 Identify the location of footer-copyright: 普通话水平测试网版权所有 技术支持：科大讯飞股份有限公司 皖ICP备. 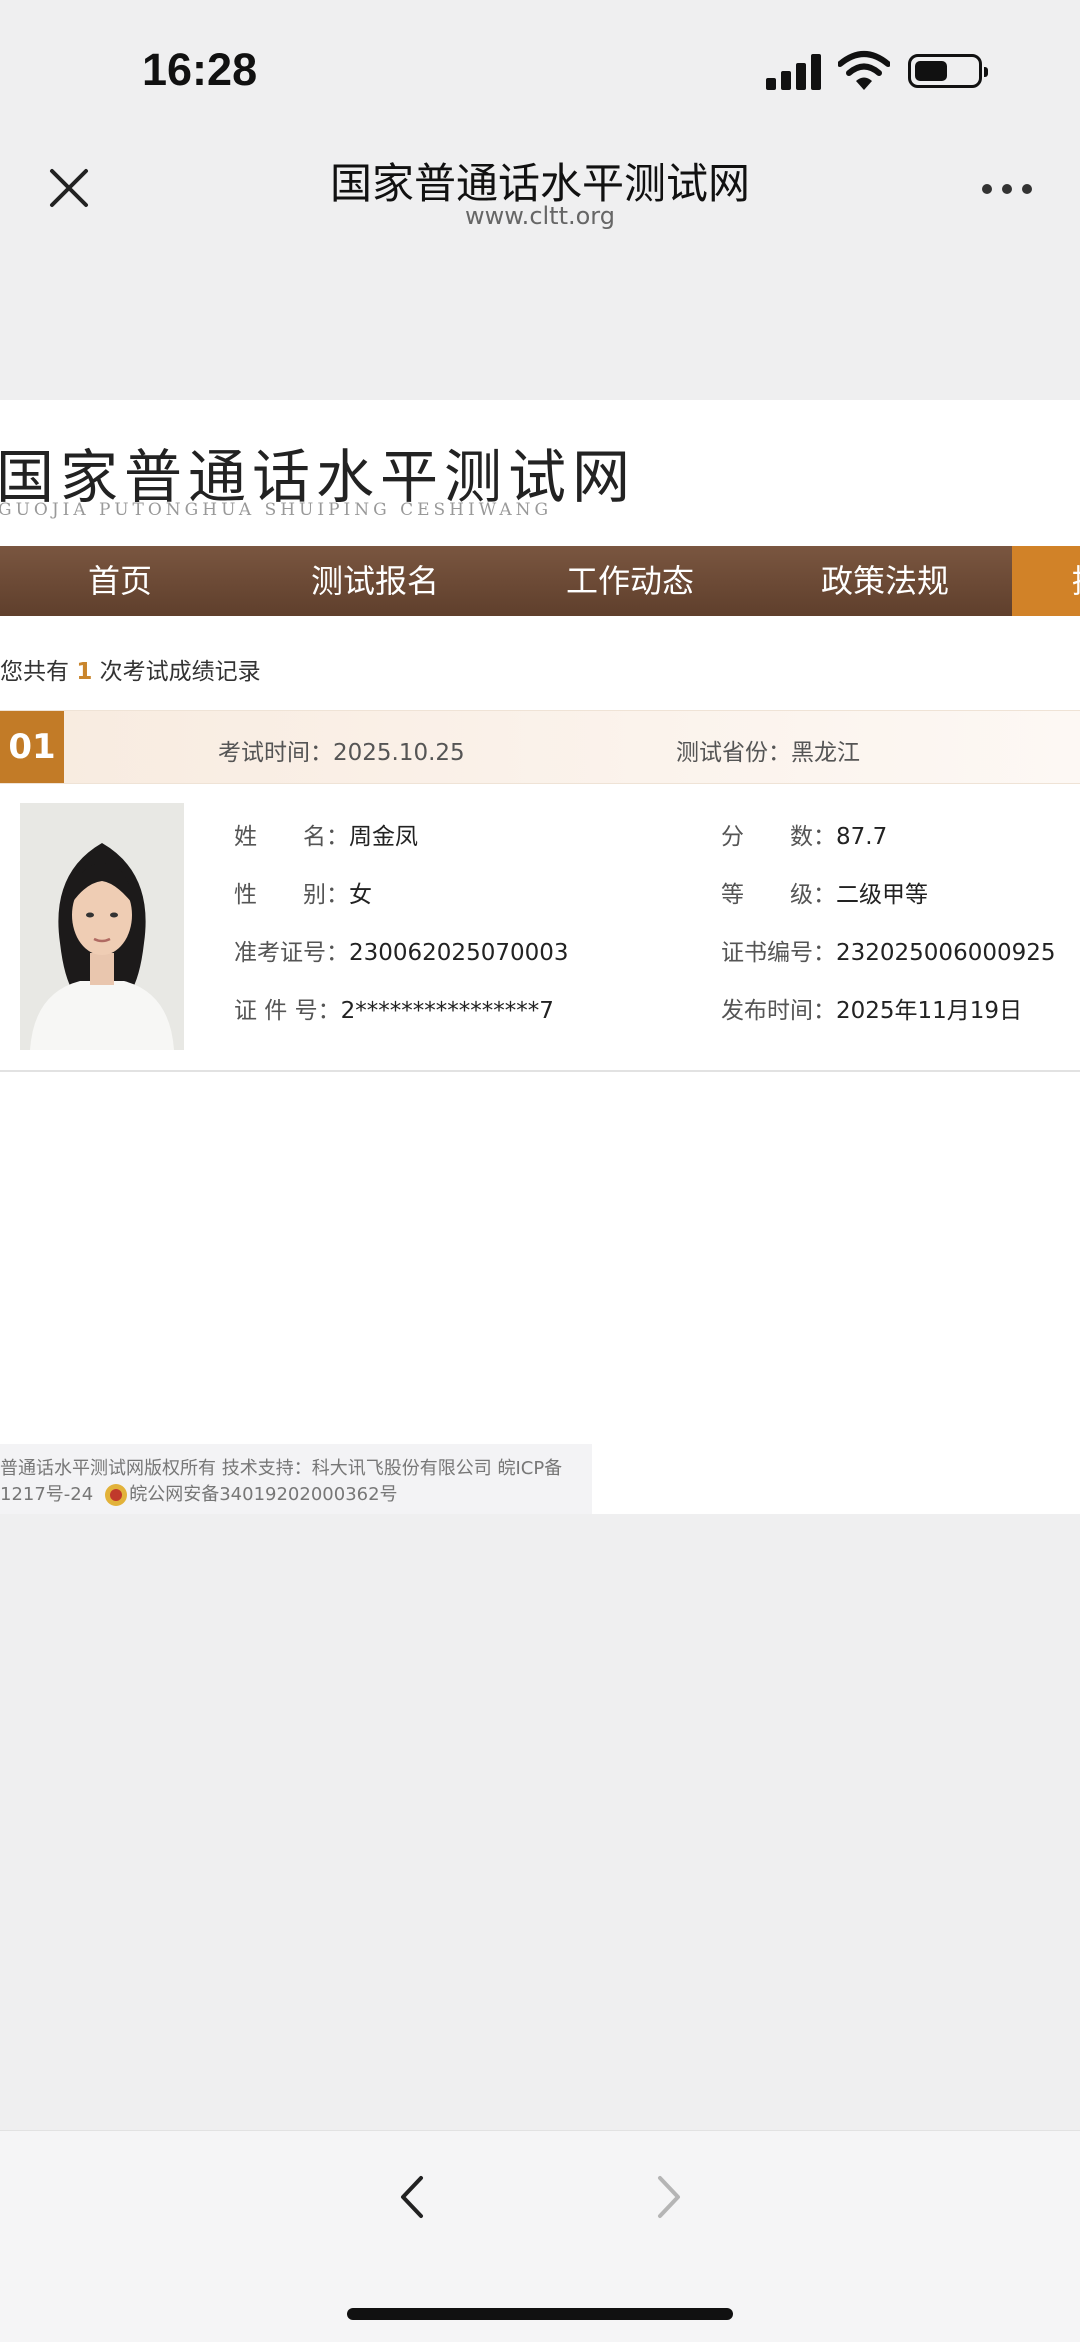
(281, 1468).